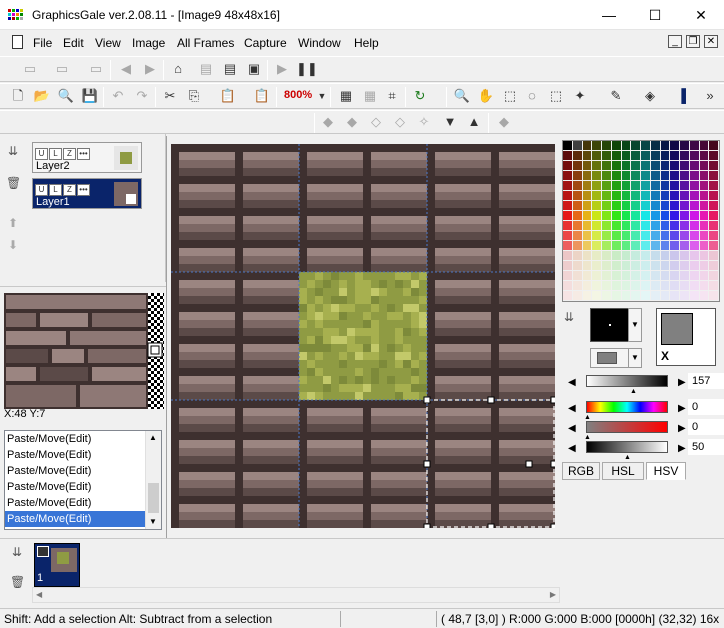  Describe the element at coordinates (609, 15) in the screenshot. I see `minimize-button: —` at that location.